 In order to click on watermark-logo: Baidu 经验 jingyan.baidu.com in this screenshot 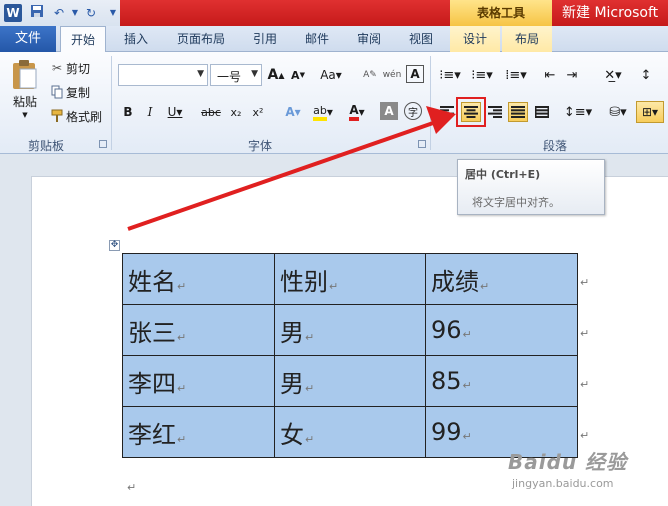, I will do `click(583, 471)`.